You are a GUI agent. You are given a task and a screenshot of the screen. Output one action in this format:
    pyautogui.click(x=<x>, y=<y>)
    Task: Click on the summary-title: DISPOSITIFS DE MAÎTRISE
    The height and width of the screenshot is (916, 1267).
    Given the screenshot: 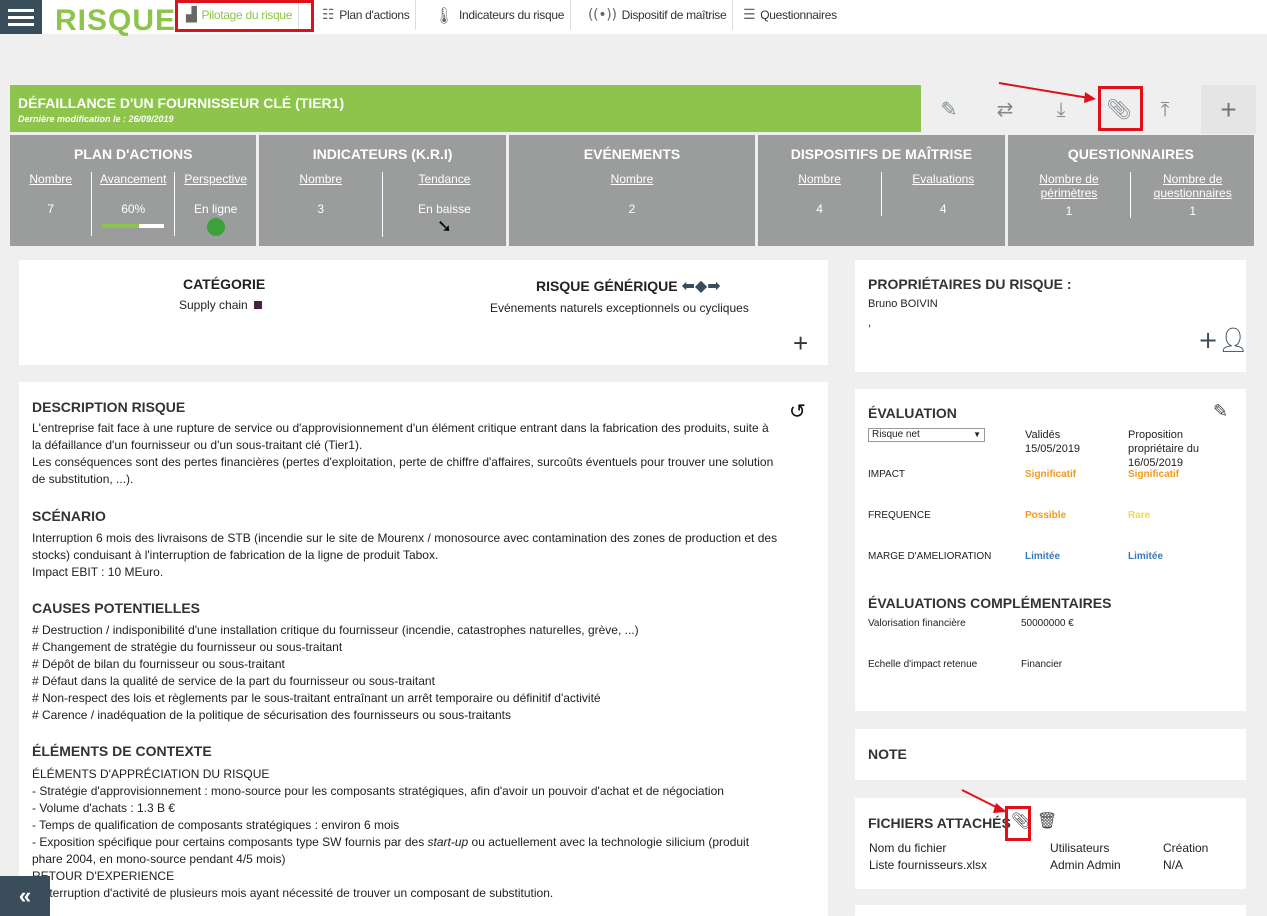 What is the action you would take?
    pyautogui.click(x=881, y=154)
    